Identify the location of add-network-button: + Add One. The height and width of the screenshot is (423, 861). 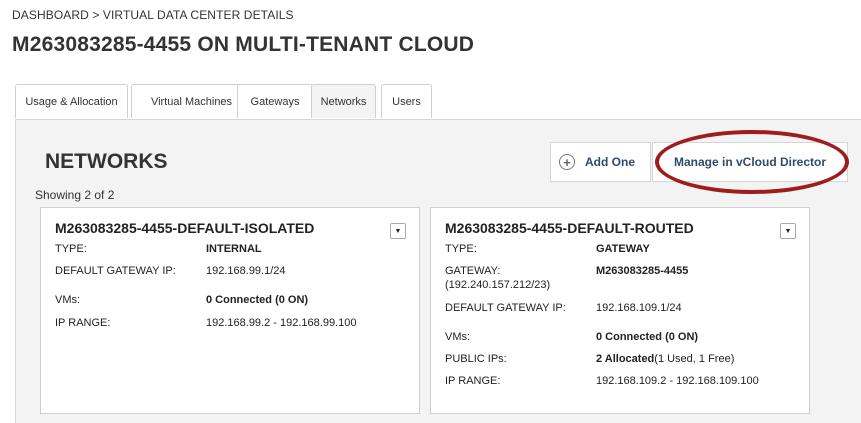
(600, 162).